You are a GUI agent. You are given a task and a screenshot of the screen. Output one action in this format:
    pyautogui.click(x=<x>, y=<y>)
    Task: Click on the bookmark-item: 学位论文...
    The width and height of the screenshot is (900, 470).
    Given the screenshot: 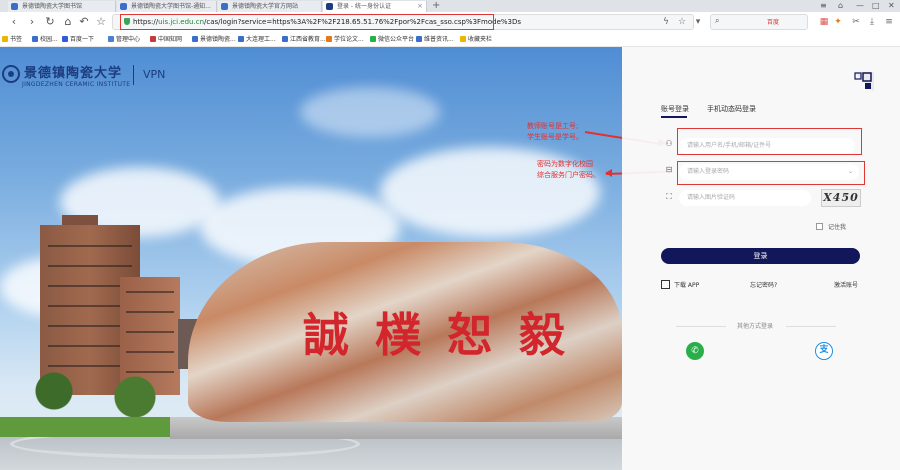 What is the action you would take?
    pyautogui.click(x=345, y=39)
    